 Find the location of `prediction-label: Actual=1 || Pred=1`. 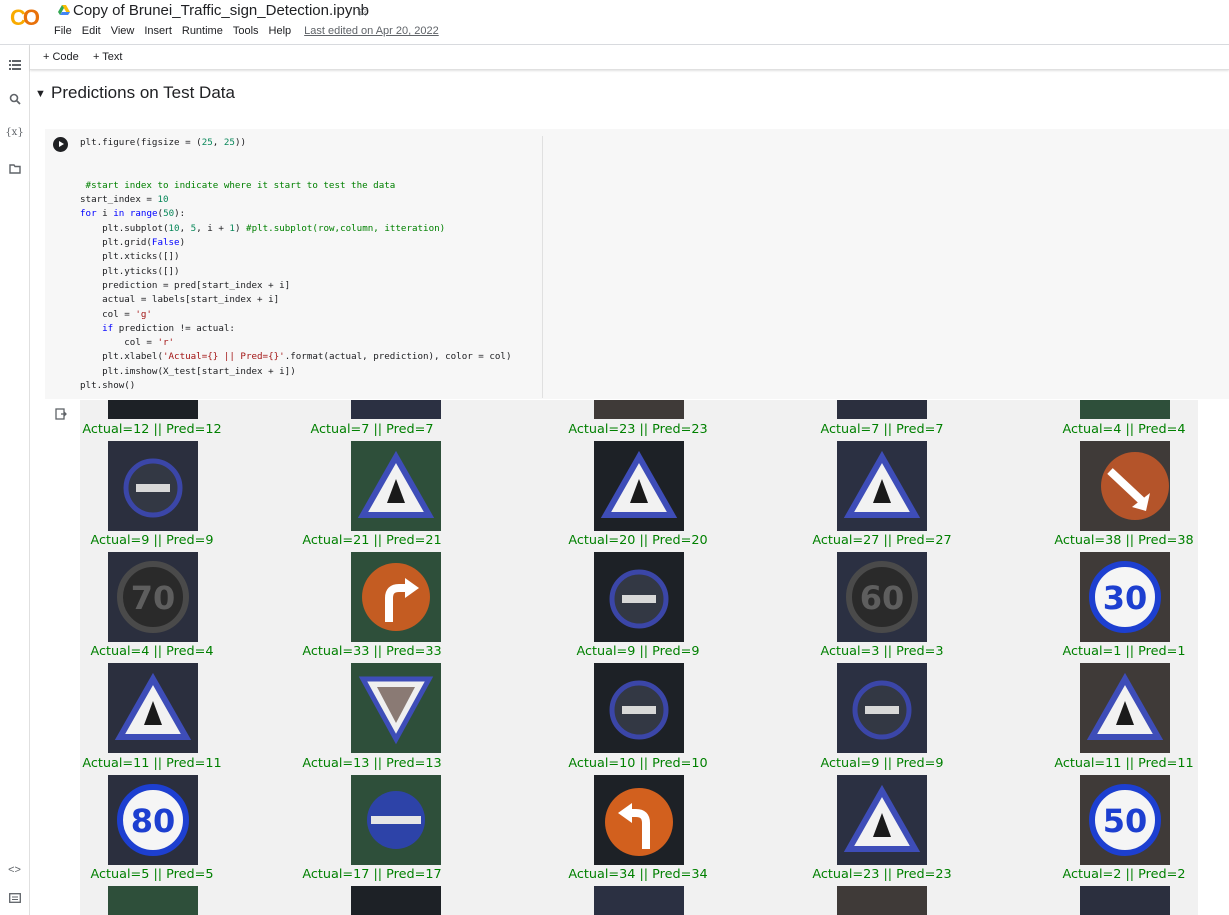

prediction-label: Actual=1 || Pred=1 is located at coordinates (1124, 651).